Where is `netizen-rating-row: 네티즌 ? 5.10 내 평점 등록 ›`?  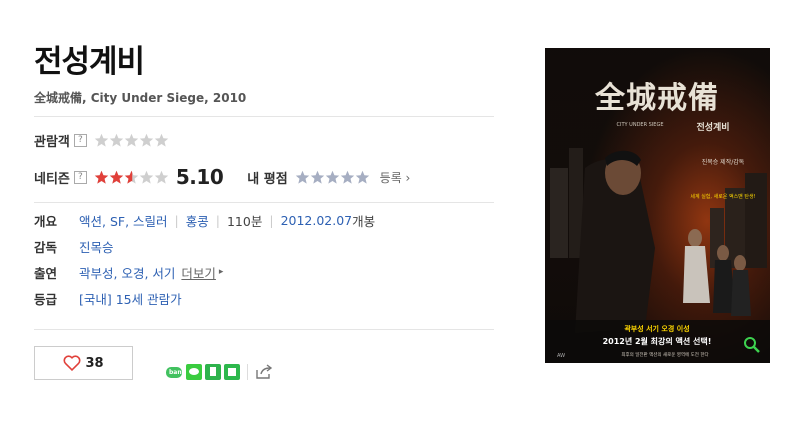 netizen-rating-row: 네티즌 ? 5.10 내 평점 등록 › is located at coordinates (222, 177).